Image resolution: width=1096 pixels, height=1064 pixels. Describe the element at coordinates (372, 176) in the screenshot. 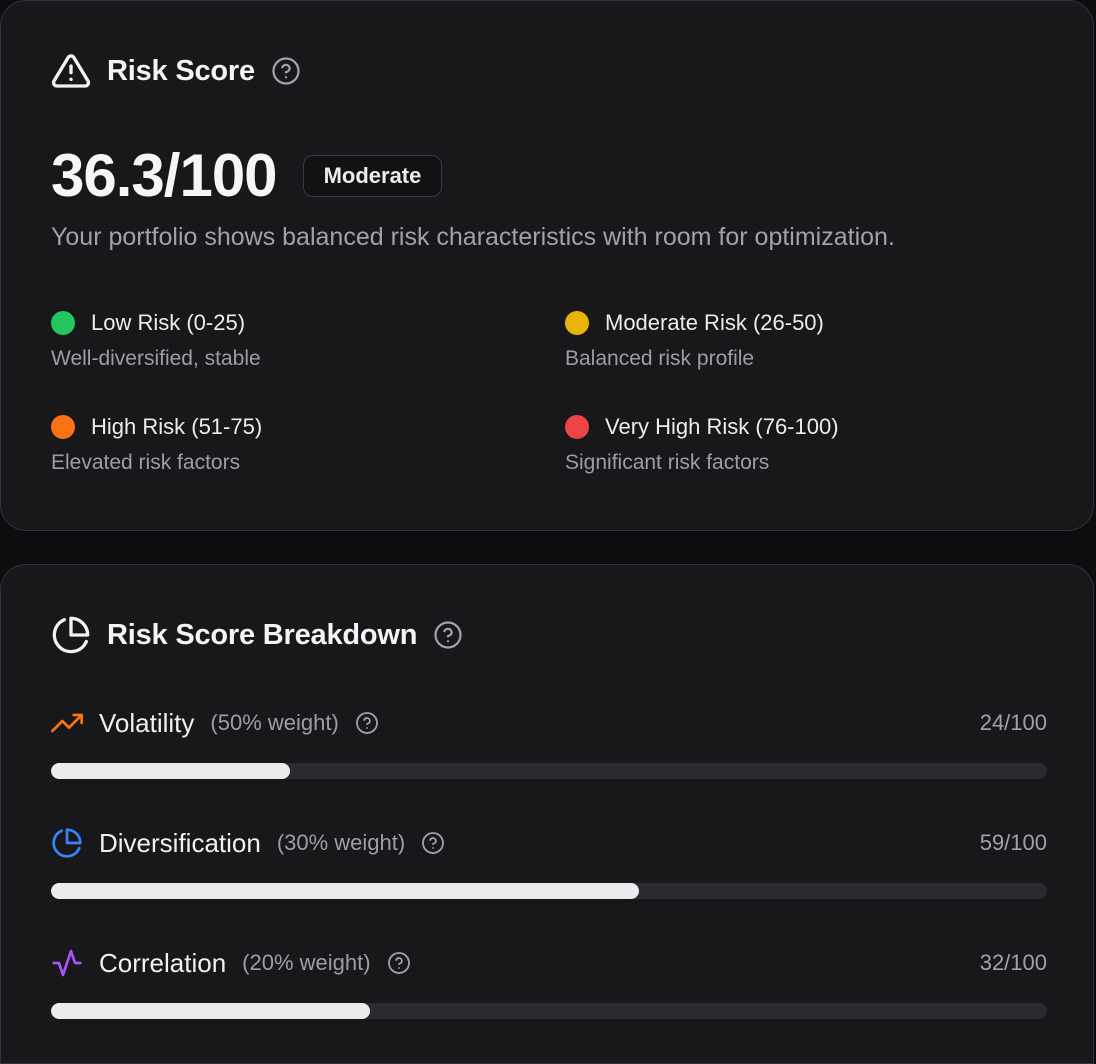

I see `risk-level-badge: Moderate` at that location.